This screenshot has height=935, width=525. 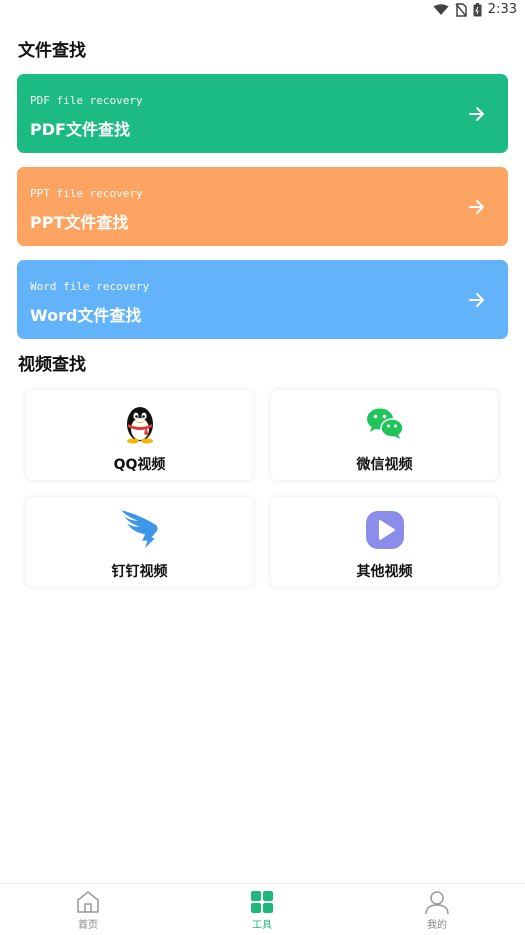 I want to click on nav-label: 首页, so click(x=88, y=925).